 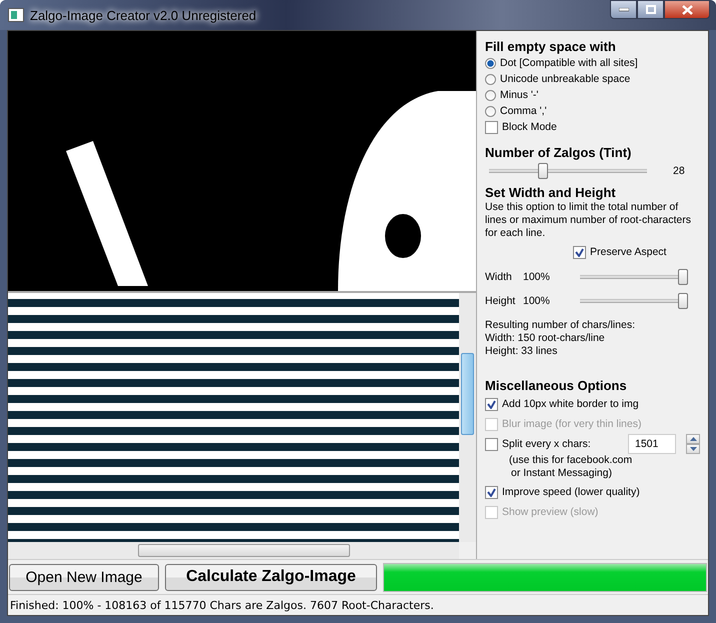 I want to click on number-field: 1501, so click(x=652, y=444).